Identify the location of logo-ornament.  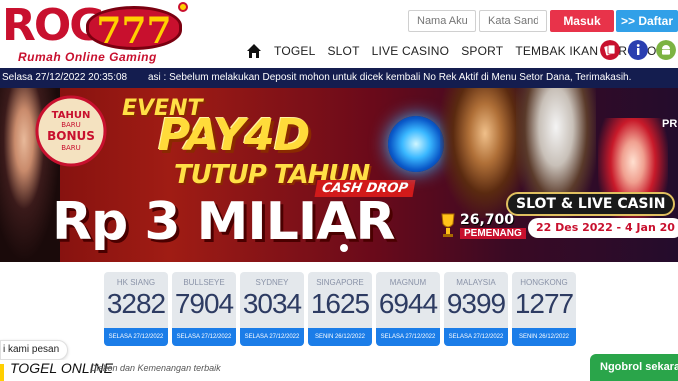
(183, 7).